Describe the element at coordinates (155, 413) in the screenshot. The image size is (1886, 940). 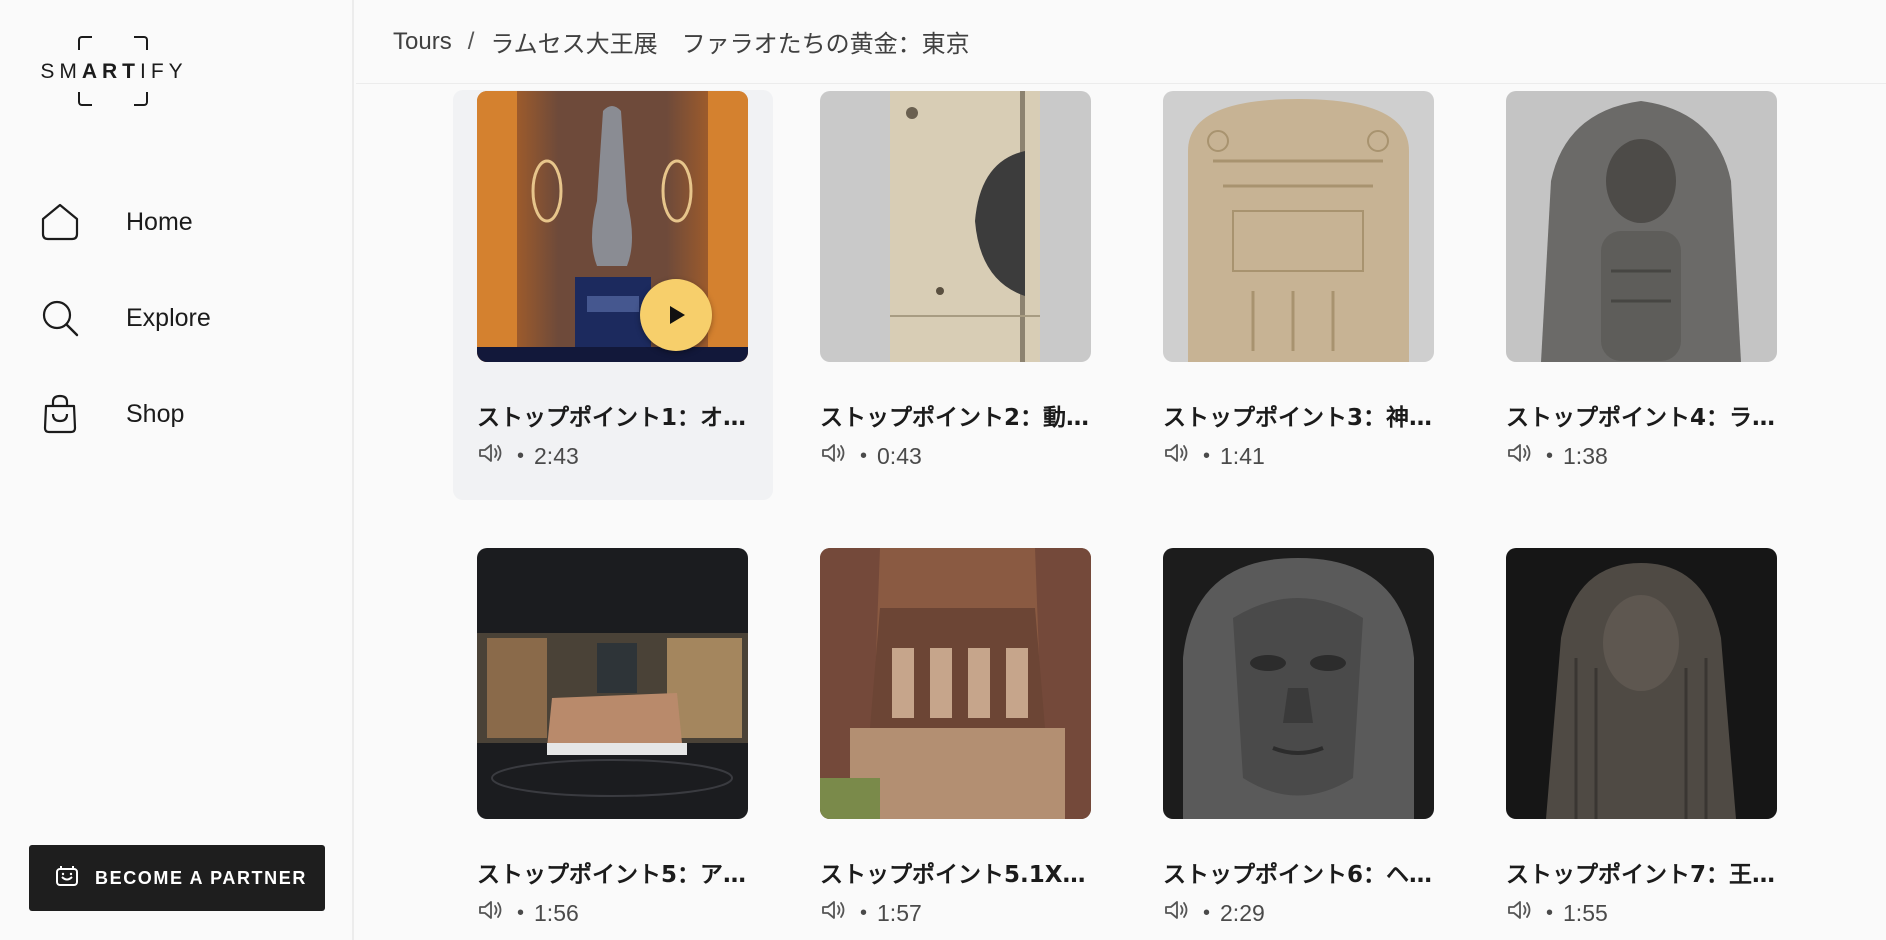
I see `nav-label-shop: Shop` at that location.